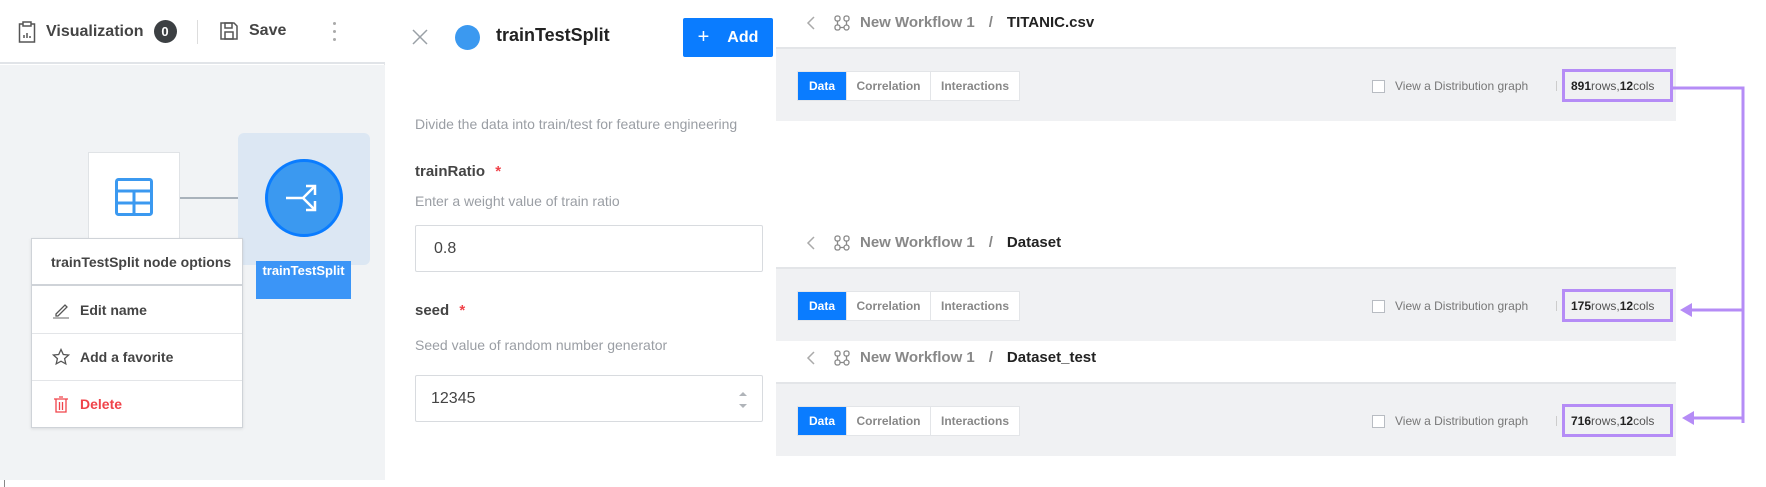 This screenshot has width=1766, height=487. Describe the element at coordinates (335, 31) in the screenshot. I see `more-options-icon` at that location.